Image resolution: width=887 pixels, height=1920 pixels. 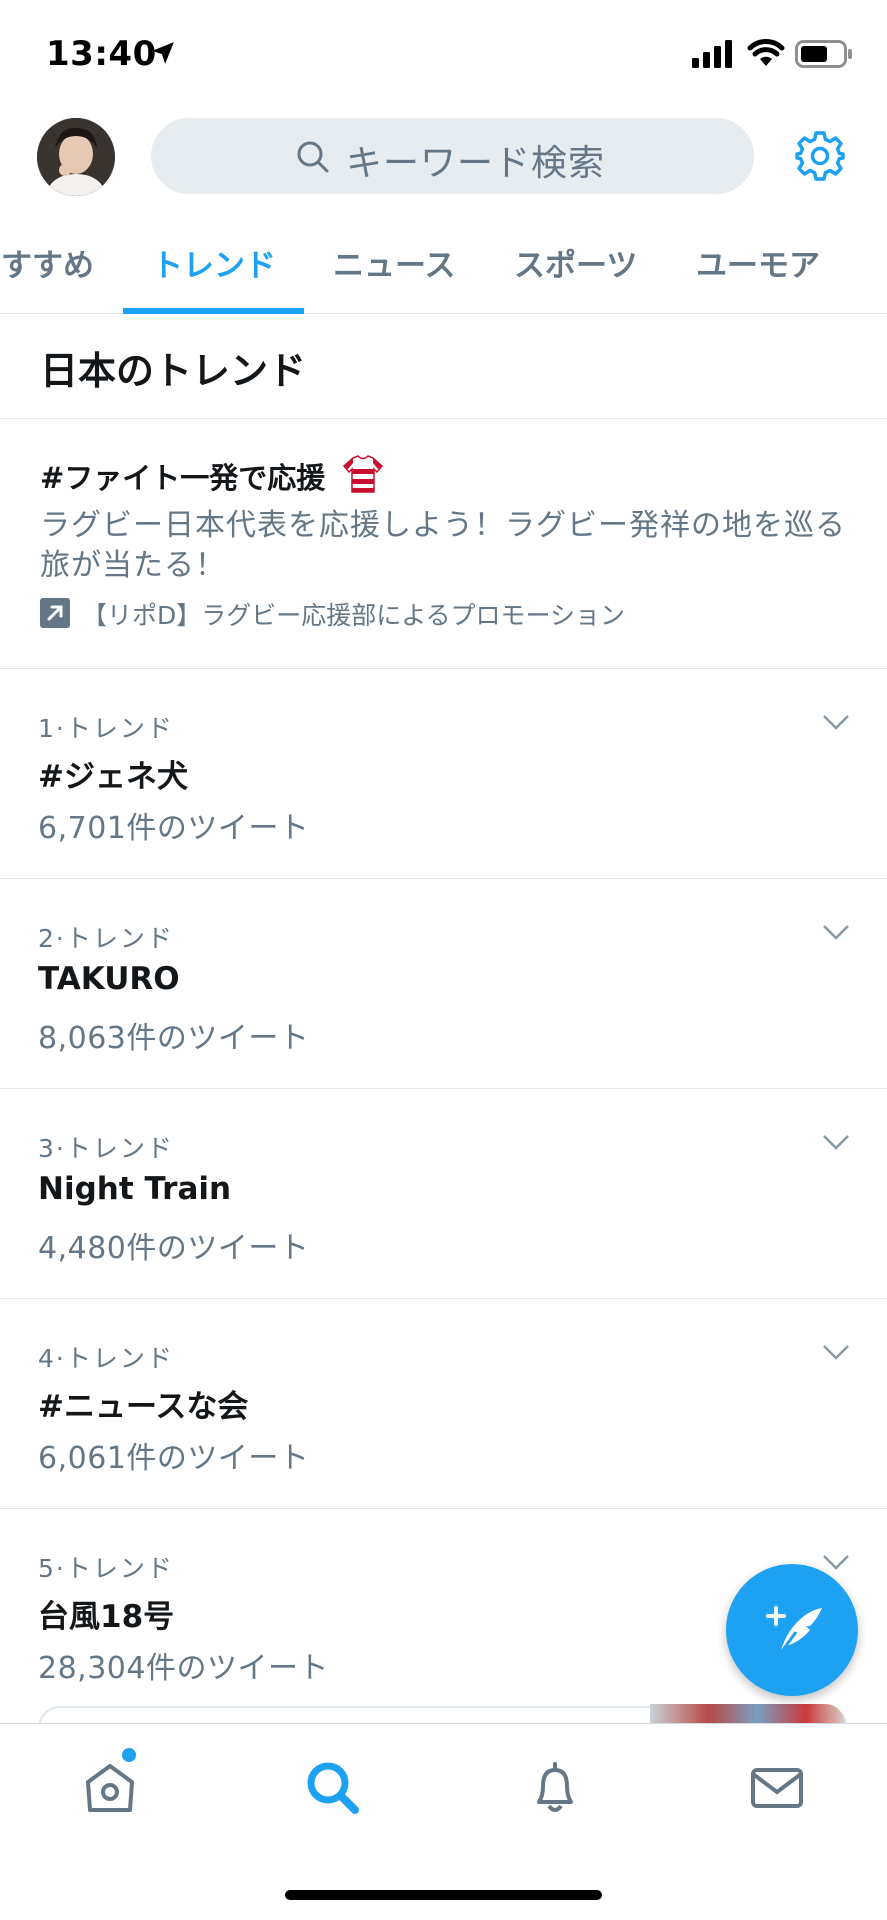 What do you see at coordinates (443, 1194) in the screenshot?
I see `trend-item: 3·トレンド Night Train 4,480件のツイート` at bounding box center [443, 1194].